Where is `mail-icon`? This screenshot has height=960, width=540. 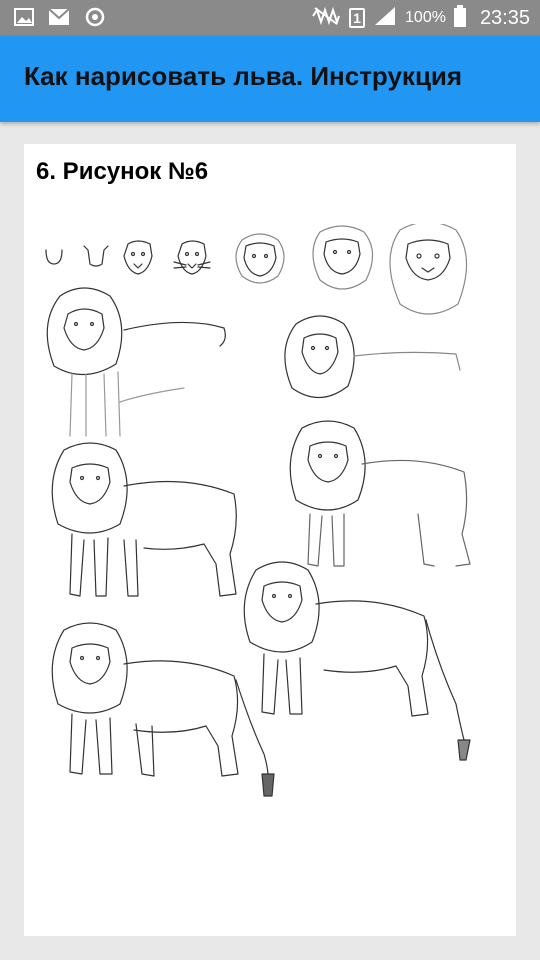
mail-icon is located at coordinates (59, 19).